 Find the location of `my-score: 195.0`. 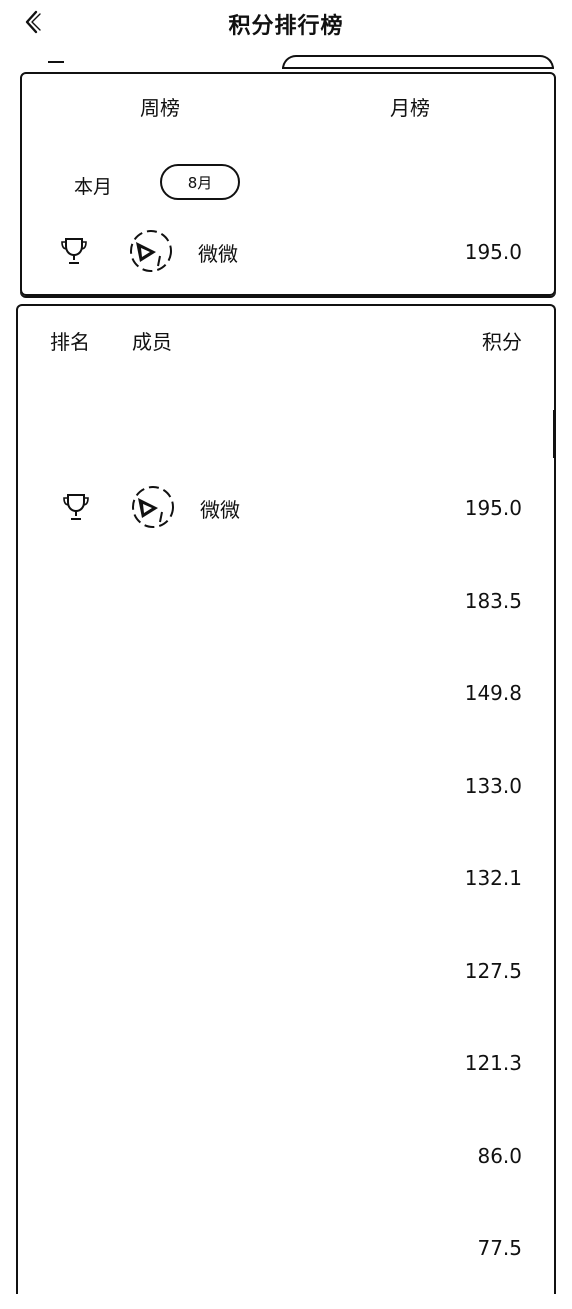

my-score: 195.0 is located at coordinates (493, 252).